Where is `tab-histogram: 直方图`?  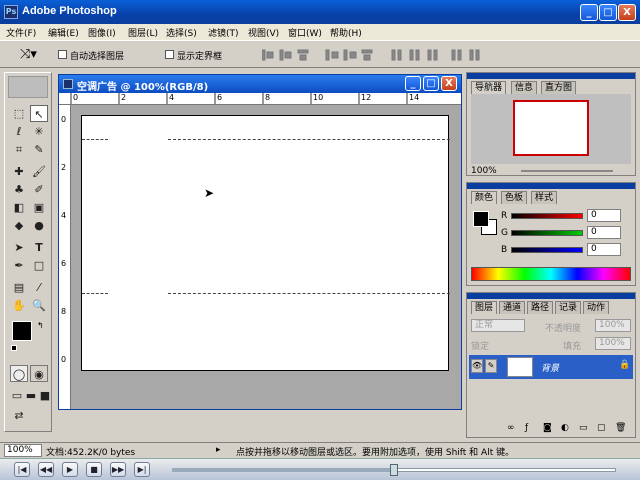 tab-histogram: 直方图 is located at coordinates (559, 87).